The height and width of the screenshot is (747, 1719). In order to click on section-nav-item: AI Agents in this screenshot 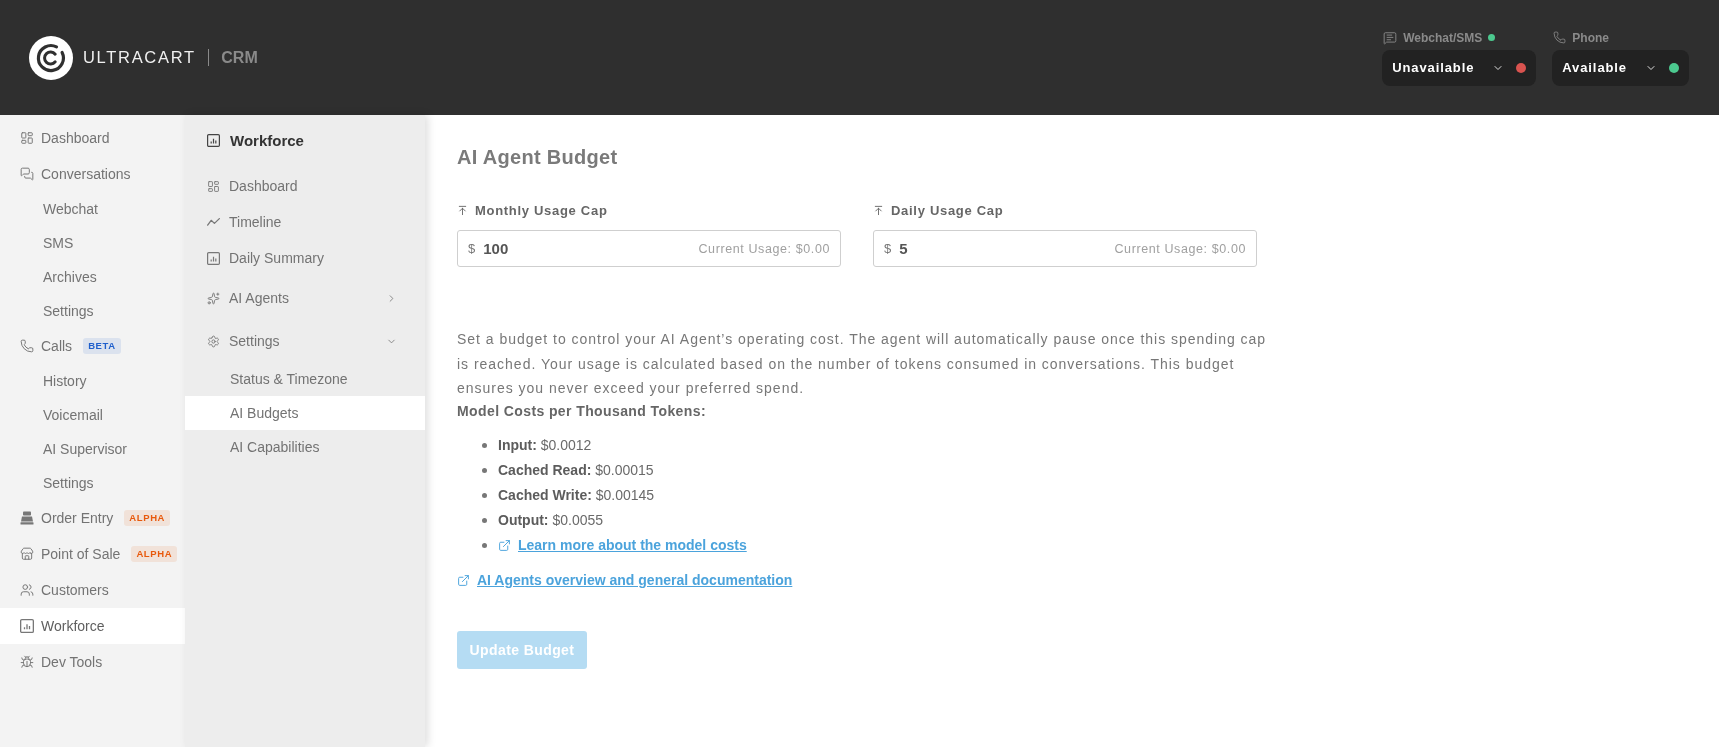, I will do `click(305, 298)`.